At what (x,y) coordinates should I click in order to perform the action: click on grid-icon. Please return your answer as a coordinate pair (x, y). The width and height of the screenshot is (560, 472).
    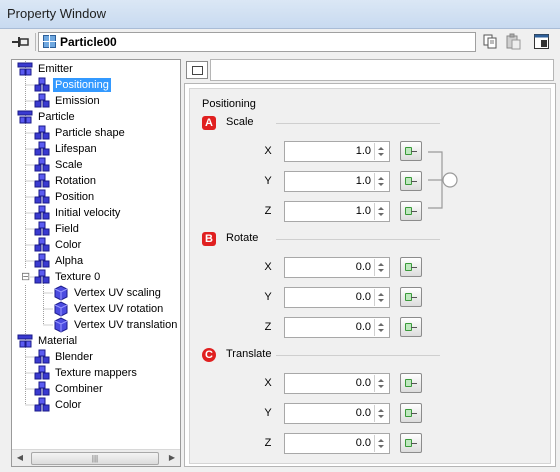
    Looking at the image, I should click on (49, 41).